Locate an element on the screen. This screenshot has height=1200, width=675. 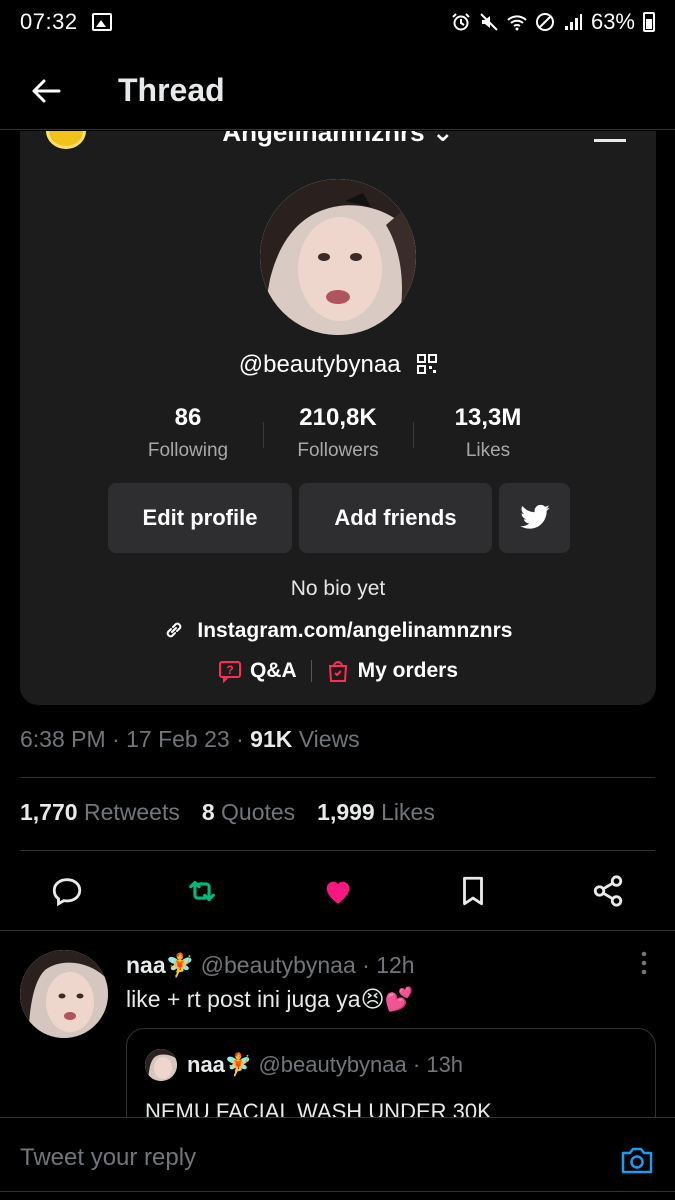
twitter-button is located at coordinates (534, 518).